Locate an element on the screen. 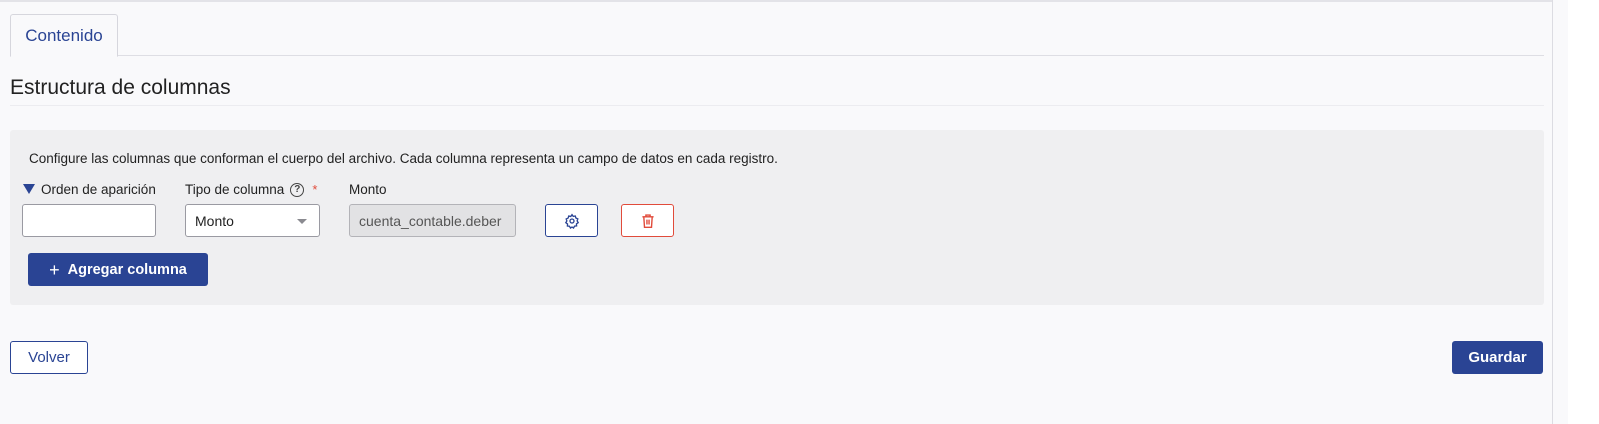 This screenshot has height=424, width=1599. monto-field-value: cuenta_contable.deber is located at coordinates (430, 220).